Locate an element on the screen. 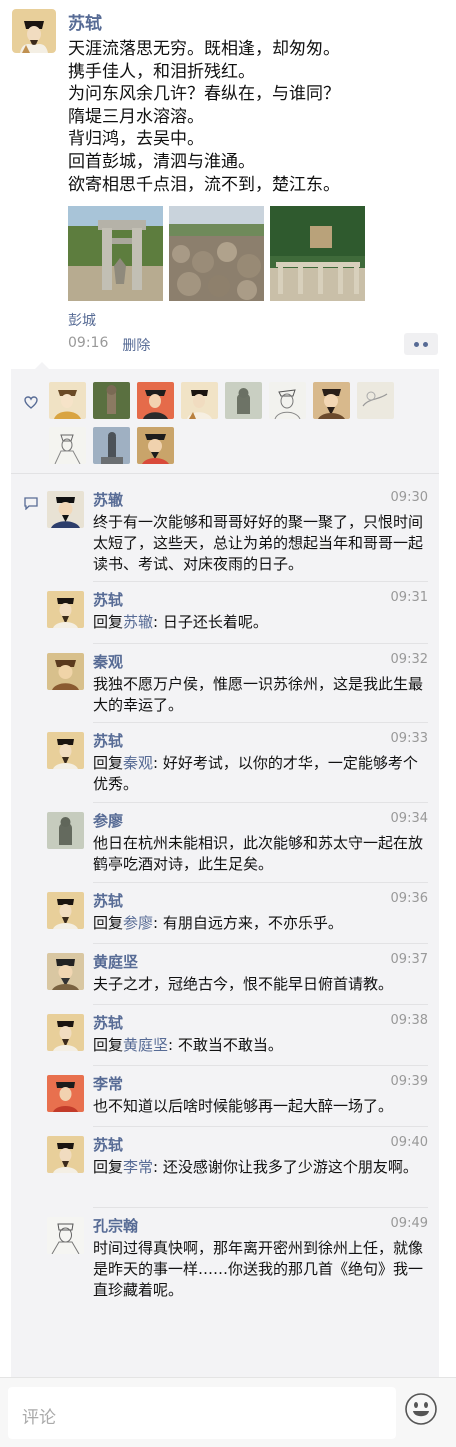 This screenshot has height=1447, width=456. commenter-name: 秦观 is located at coordinates (108, 661).